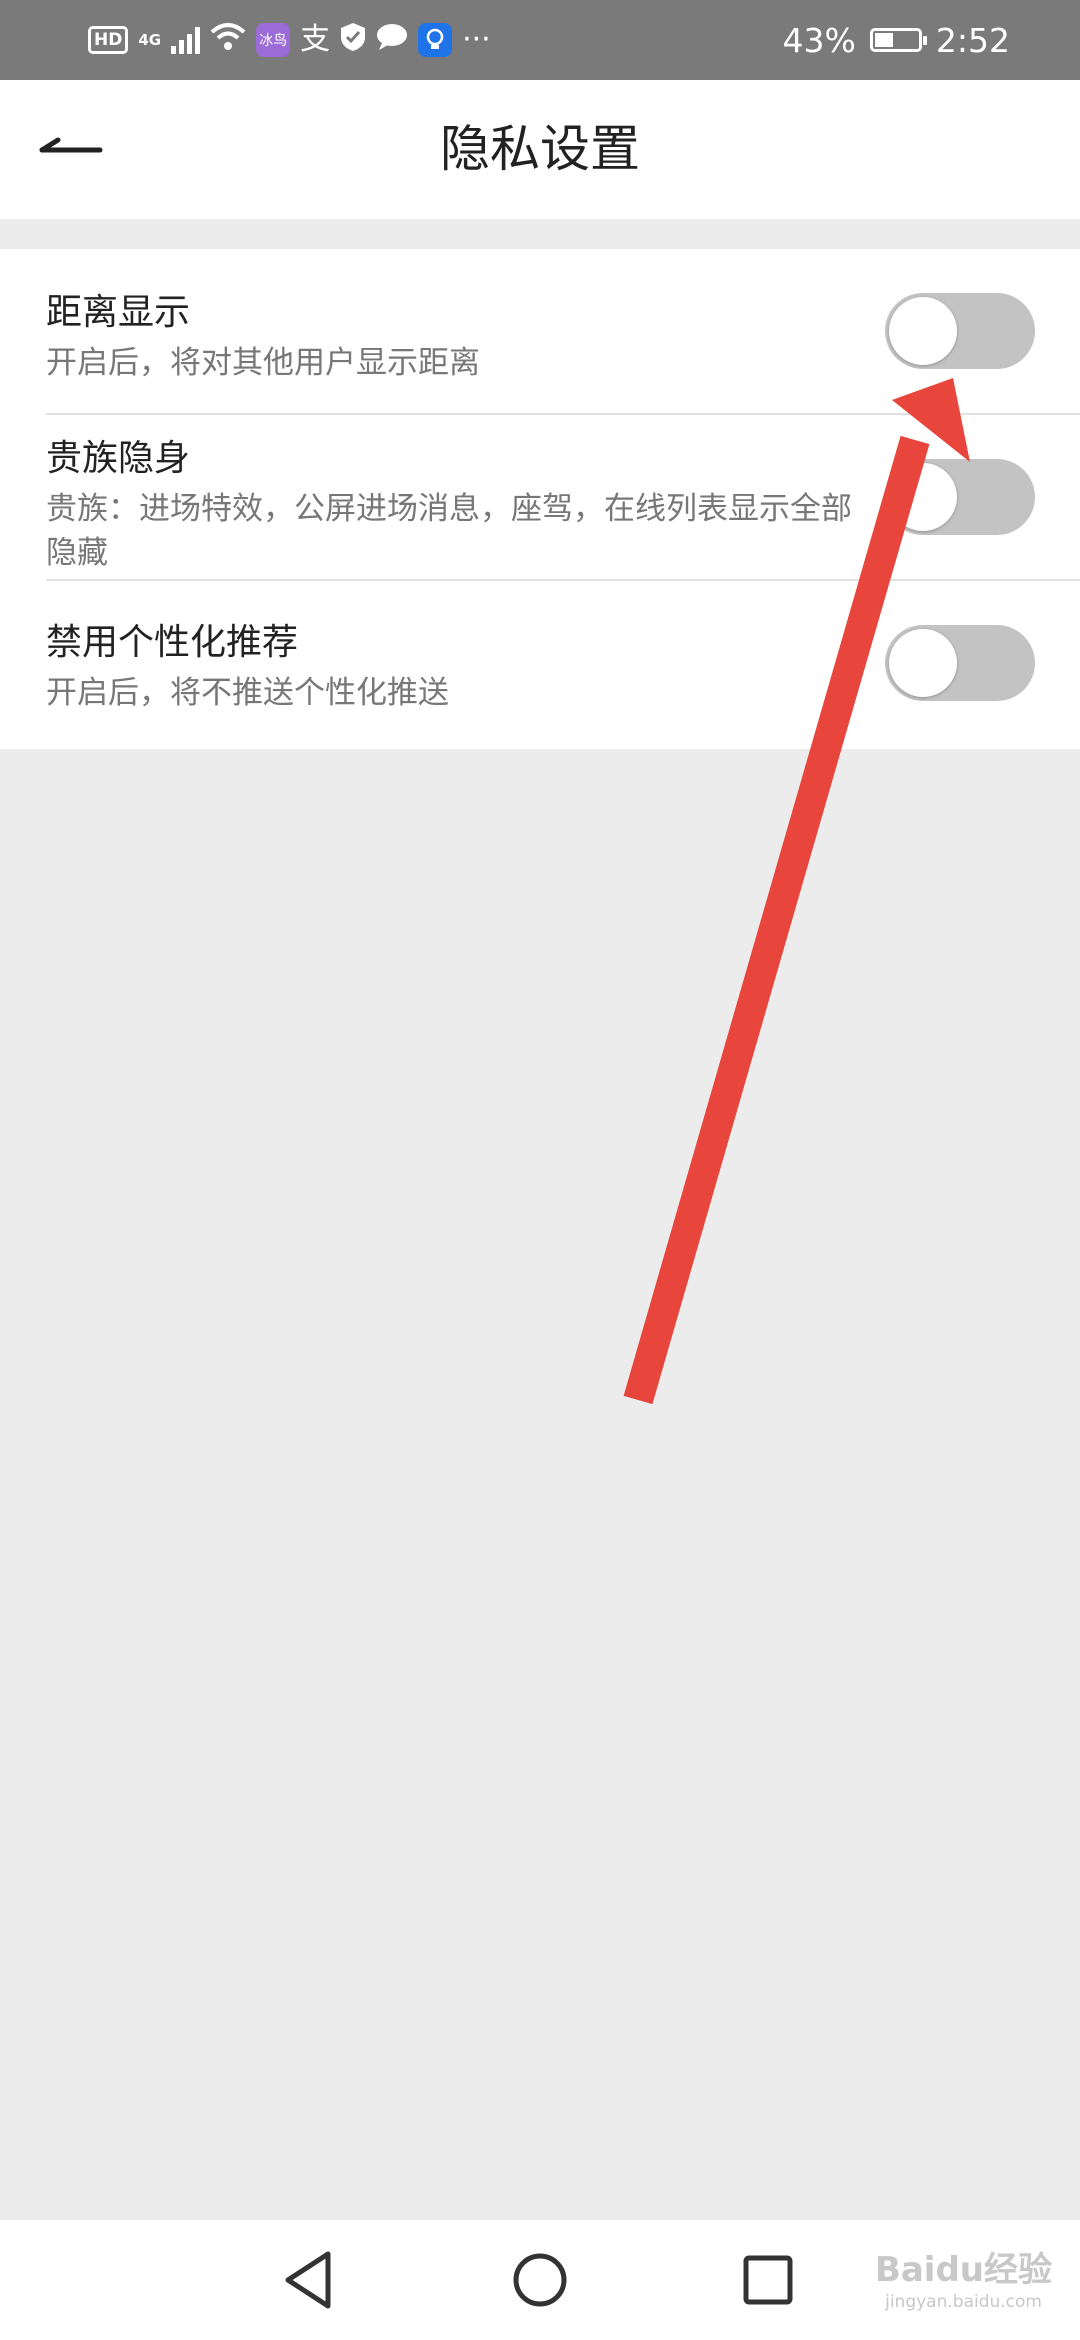 This screenshot has width=1080, height=2340. I want to click on setting-description: 开启后，将不推送个性化推送, so click(247, 693).